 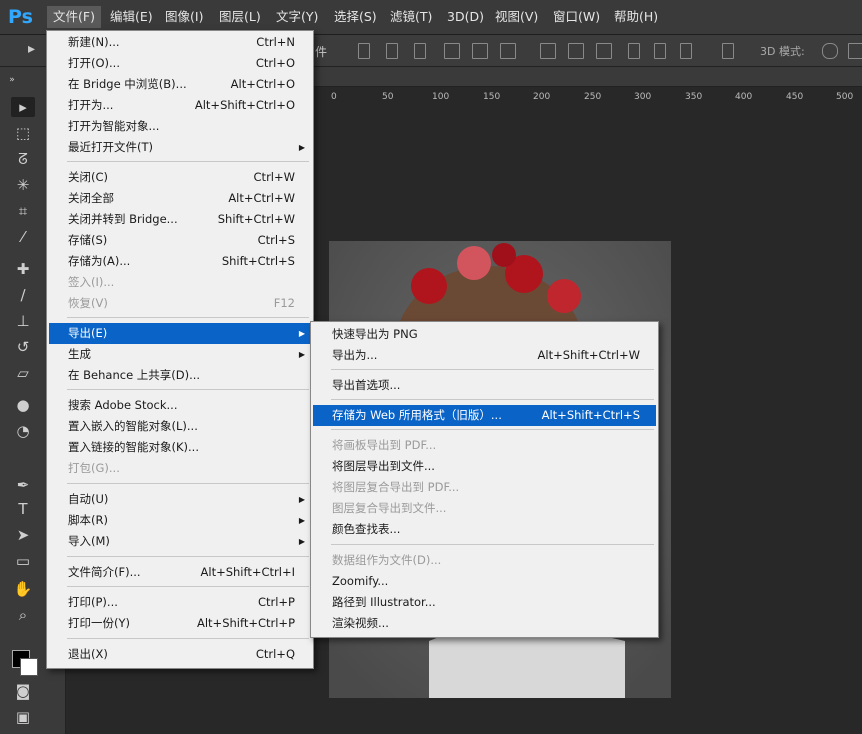 I want to click on blur-tool-icon: ●, so click(x=23, y=405).